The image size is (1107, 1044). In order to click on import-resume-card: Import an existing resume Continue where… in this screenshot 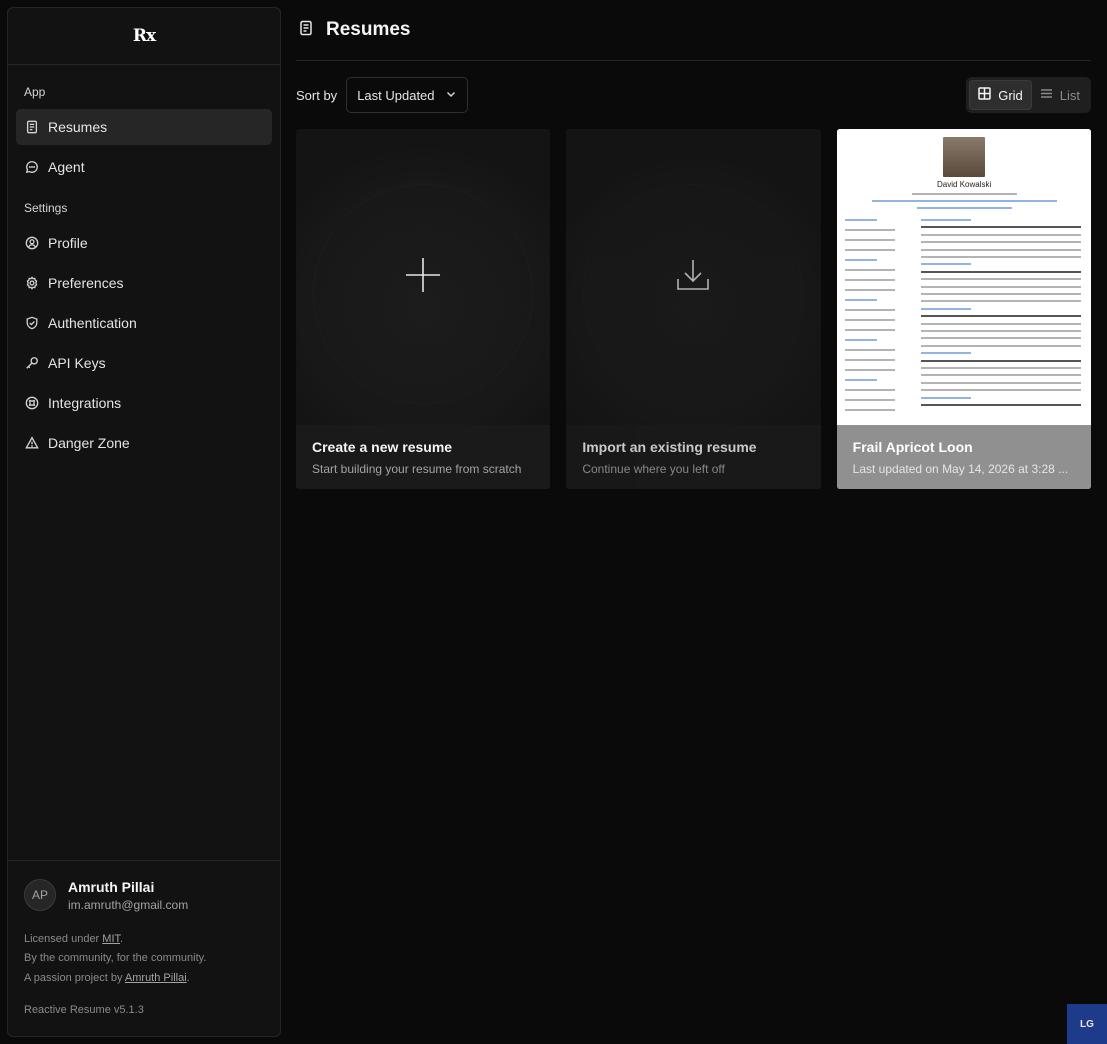, I will do `click(693, 309)`.